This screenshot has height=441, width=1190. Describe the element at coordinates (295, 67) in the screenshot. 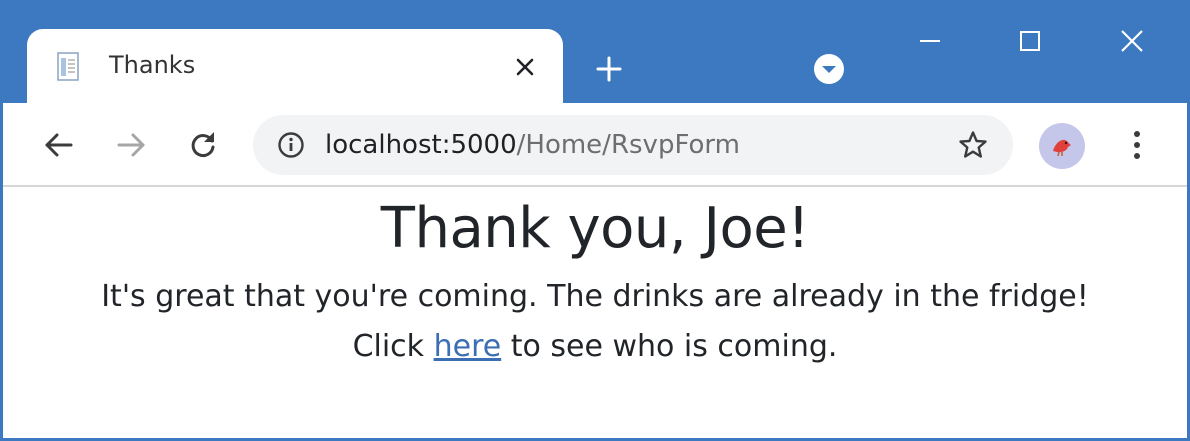

I see `tab-thanks: Thanks` at that location.